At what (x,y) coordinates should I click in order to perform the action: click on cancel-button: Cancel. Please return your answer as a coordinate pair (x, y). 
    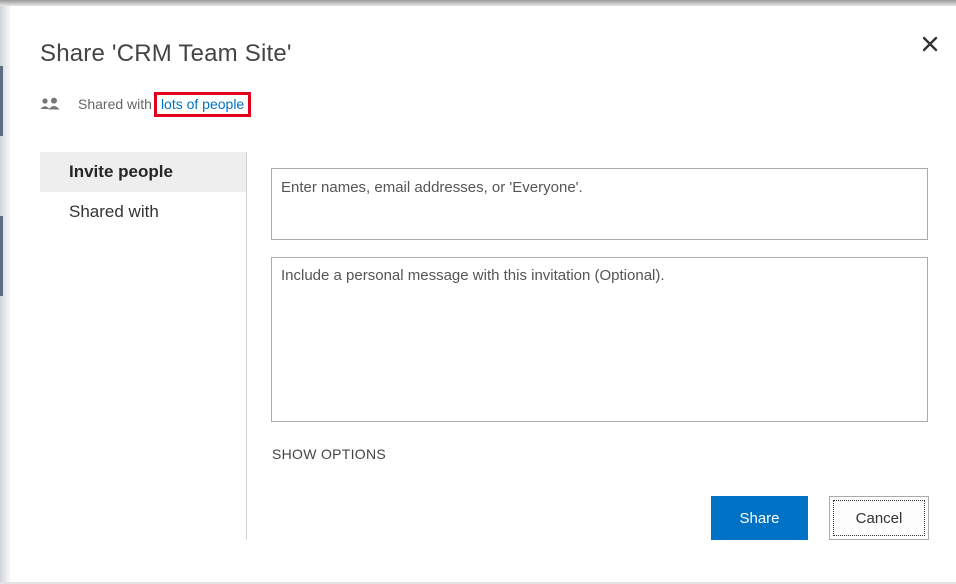
    Looking at the image, I should click on (879, 518).